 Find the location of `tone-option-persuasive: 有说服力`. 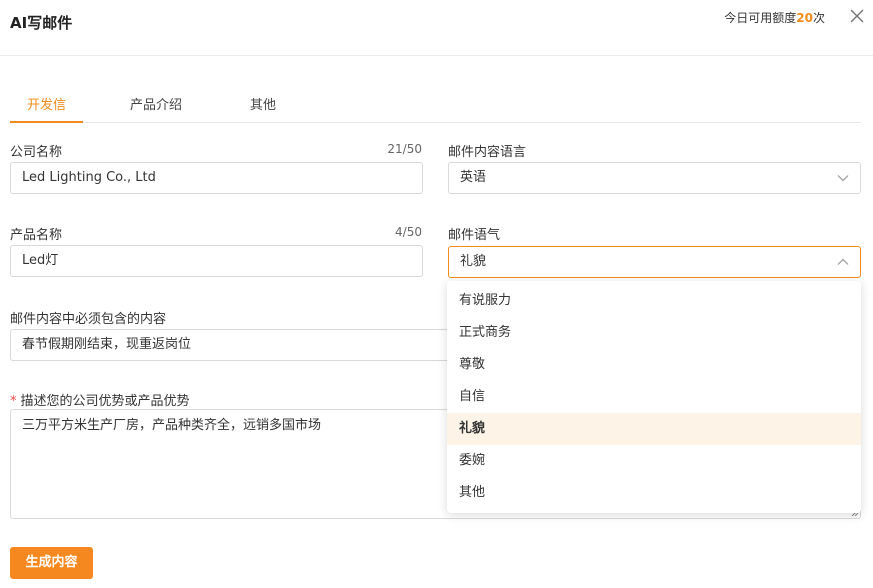

tone-option-persuasive: 有说服力 is located at coordinates (654, 301).